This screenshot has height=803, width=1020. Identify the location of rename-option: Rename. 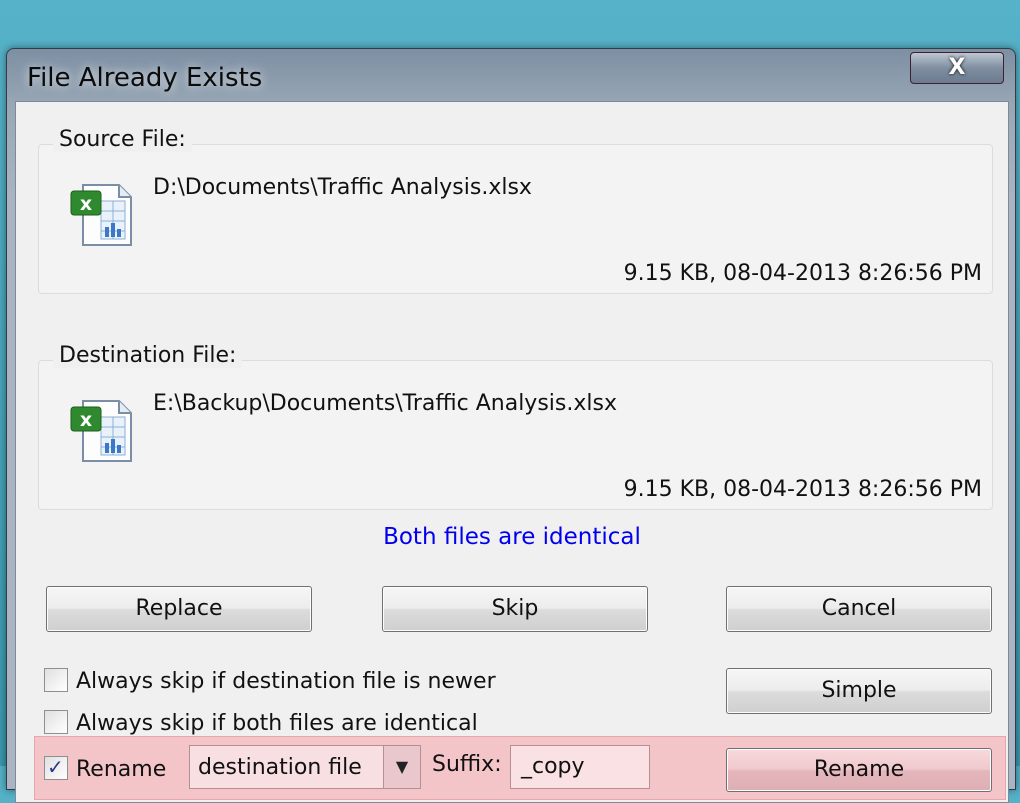
(105, 768).